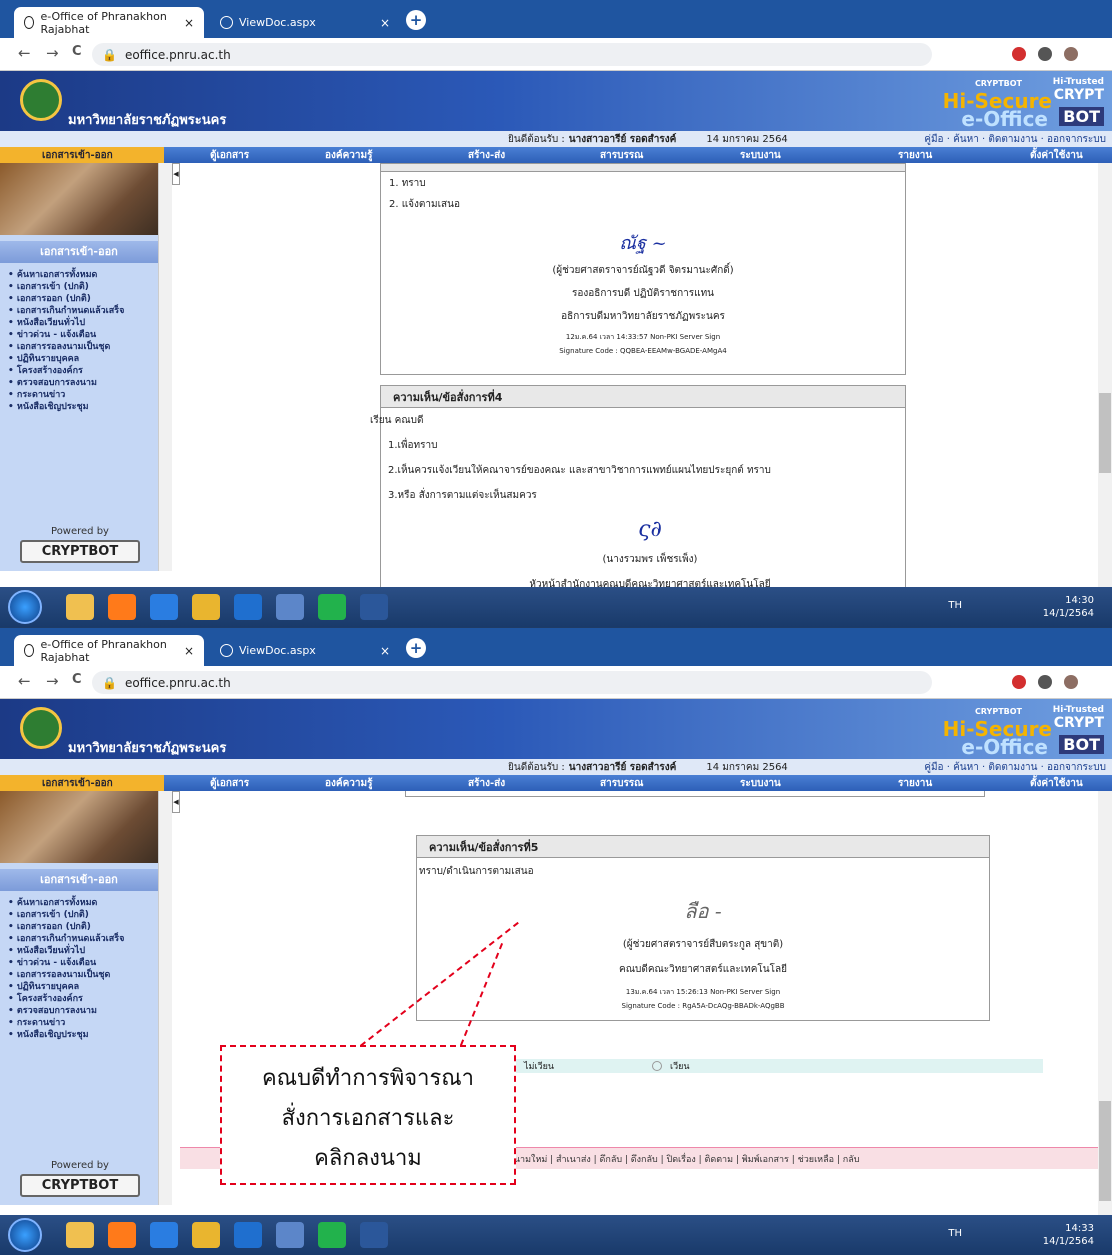 The width and height of the screenshot is (1112, 1255). I want to click on radio-circulate, so click(657, 1066).